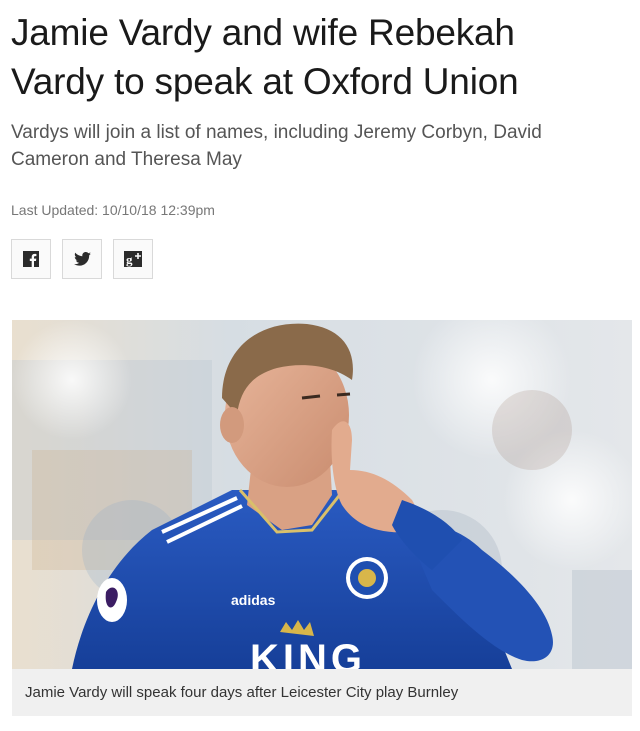  I want to click on twitter-icon, so click(82, 259).